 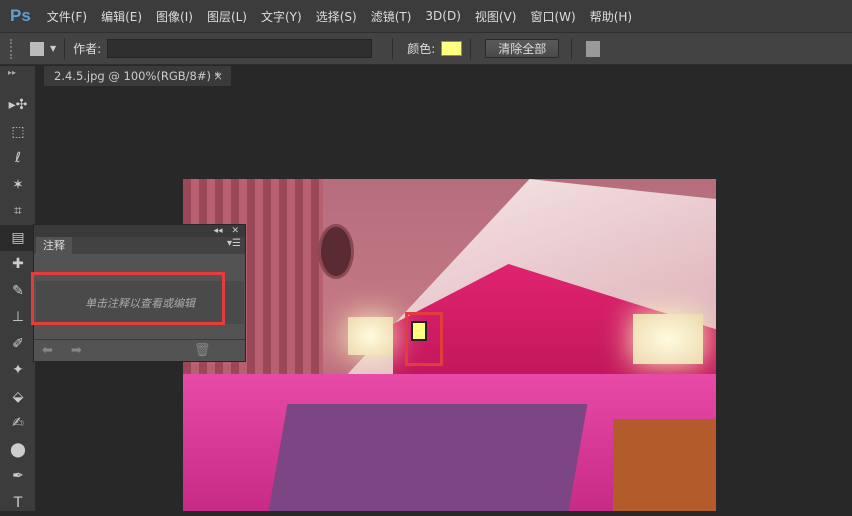 What do you see at coordinates (611, 16) in the screenshot?
I see `menu-help: 帮助(H)` at bounding box center [611, 16].